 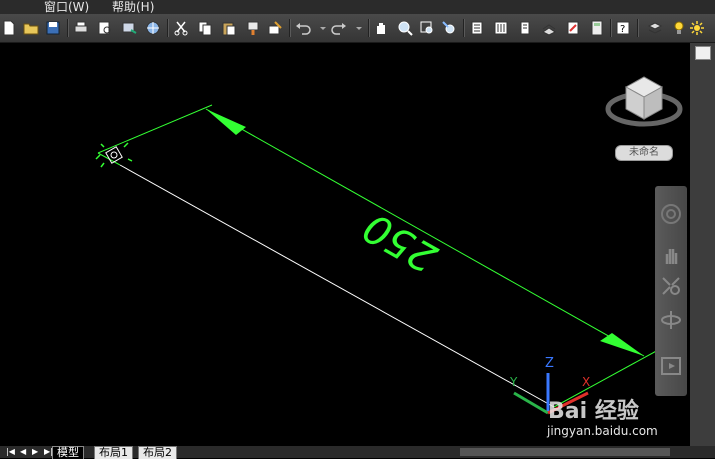 What do you see at coordinates (671, 256) in the screenshot?
I see `pan-nav-icon` at bounding box center [671, 256].